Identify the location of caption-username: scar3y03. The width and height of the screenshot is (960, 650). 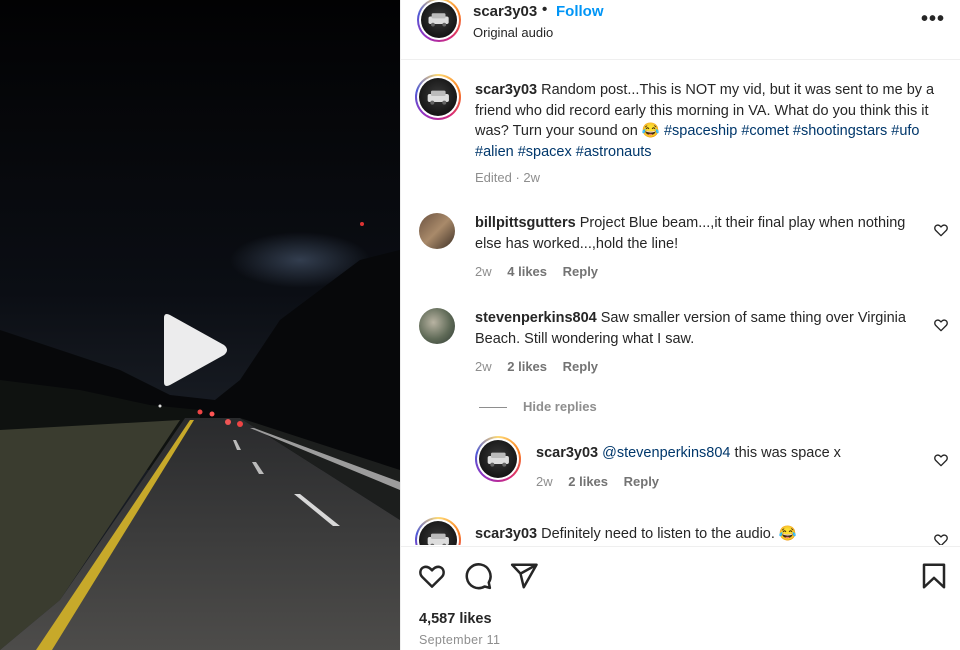
(506, 90).